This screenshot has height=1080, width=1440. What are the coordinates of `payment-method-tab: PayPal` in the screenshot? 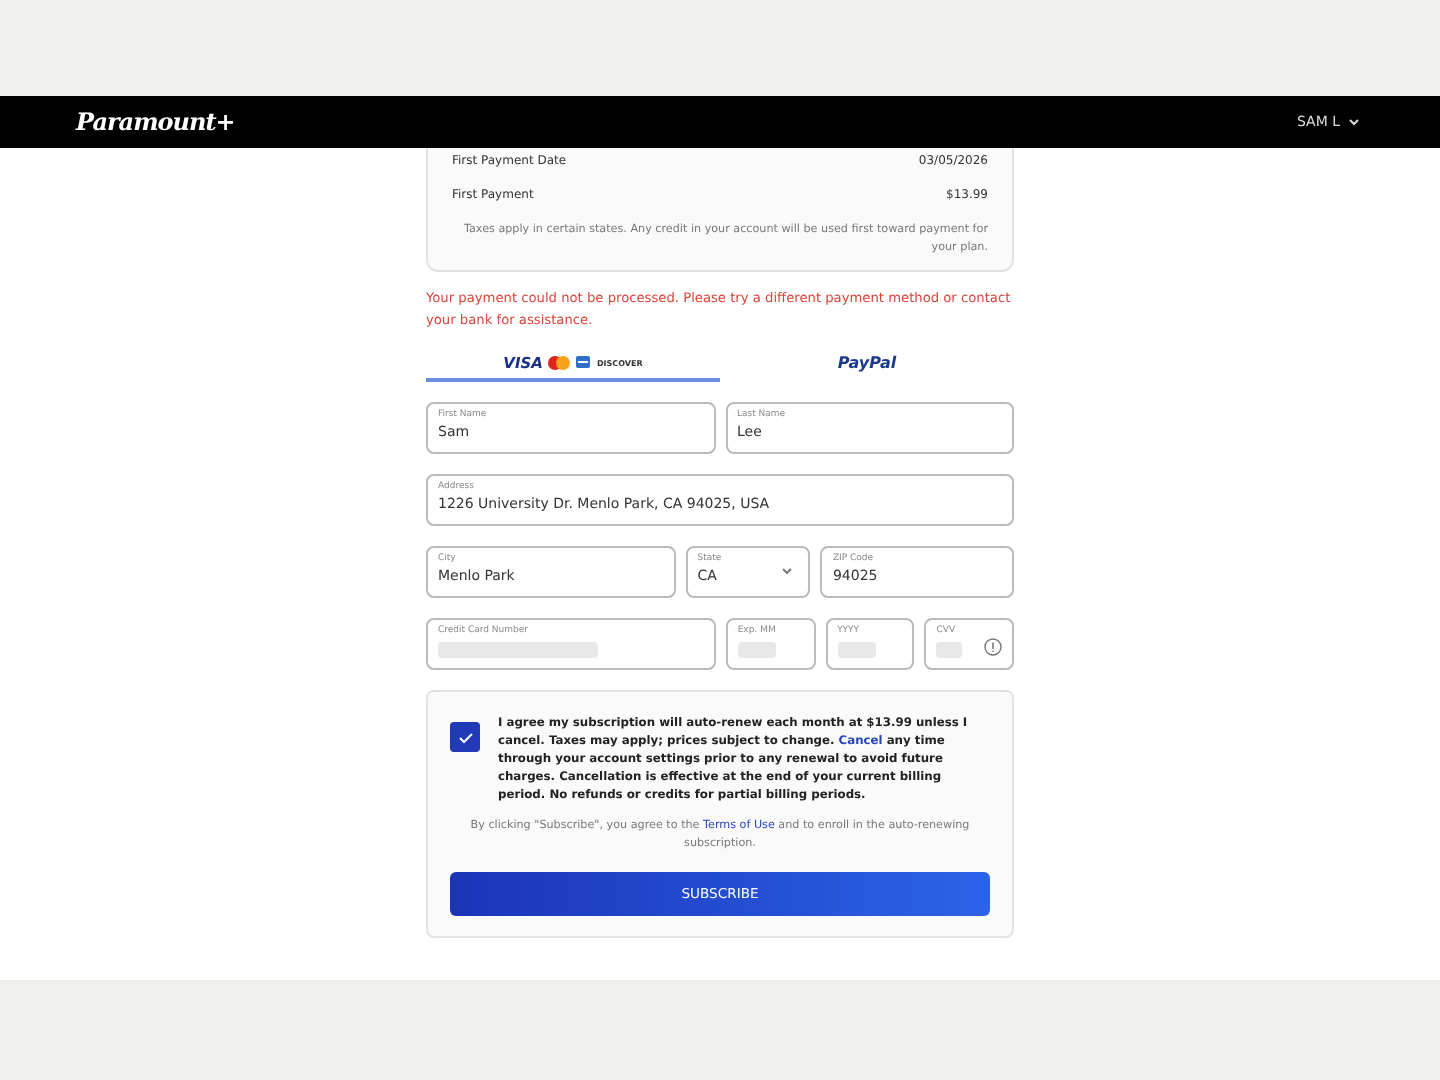 It's located at (867, 364).